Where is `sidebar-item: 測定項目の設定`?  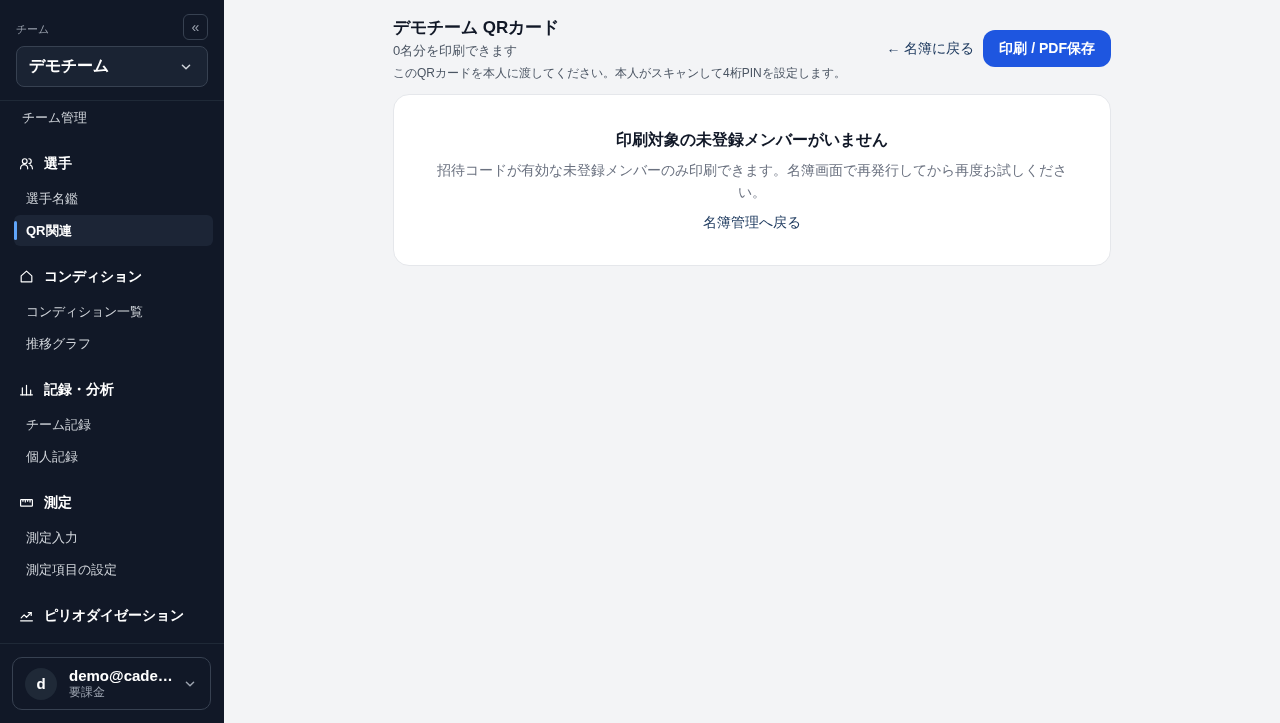
sidebar-item: 測定項目の設定 is located at coordinates (113, 569).